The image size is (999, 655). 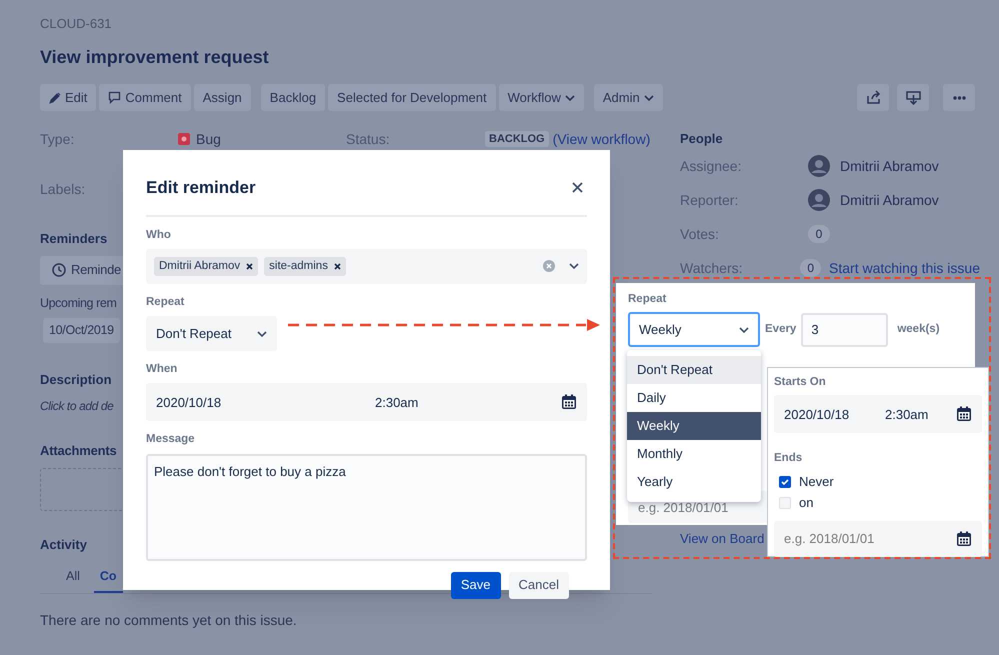 What do you see at coordinates (800, 382) in the screenshot?
I see `field-label: Starts On` at bounding box center [800, 382].